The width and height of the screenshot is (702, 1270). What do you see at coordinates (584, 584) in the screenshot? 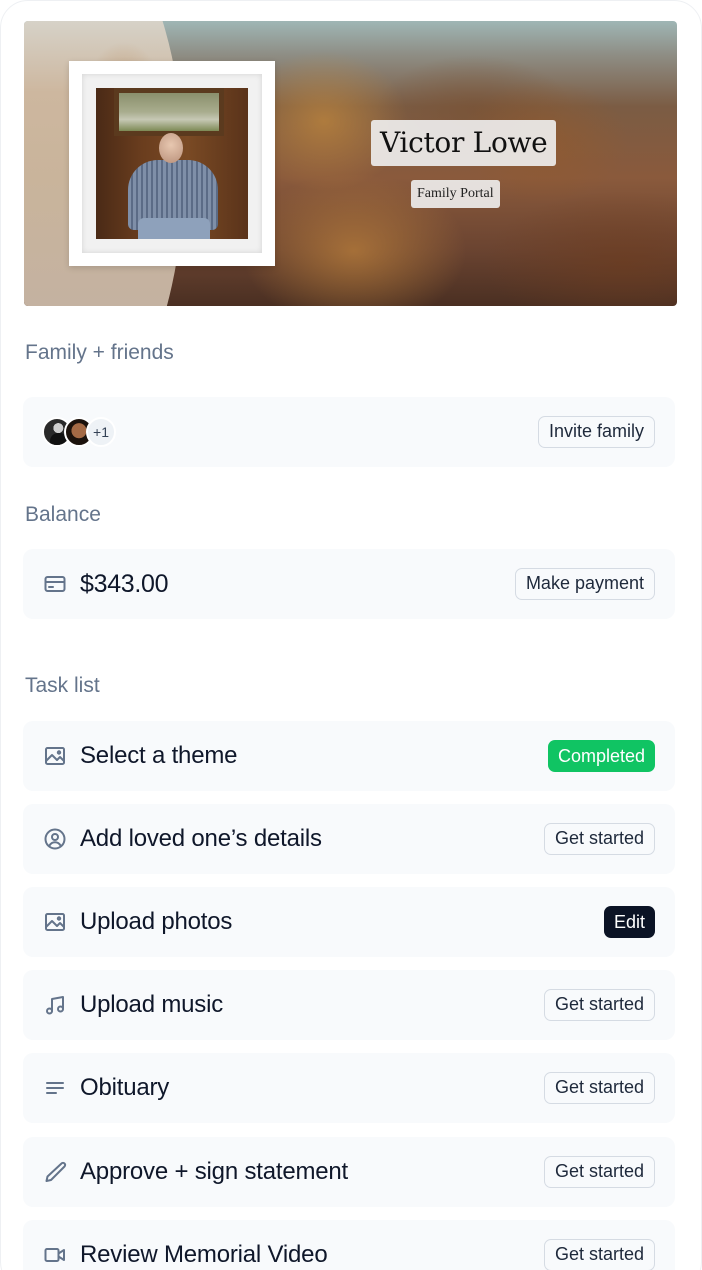
I see `make-payment-button: Make payment` at bounding box center [584, 584].